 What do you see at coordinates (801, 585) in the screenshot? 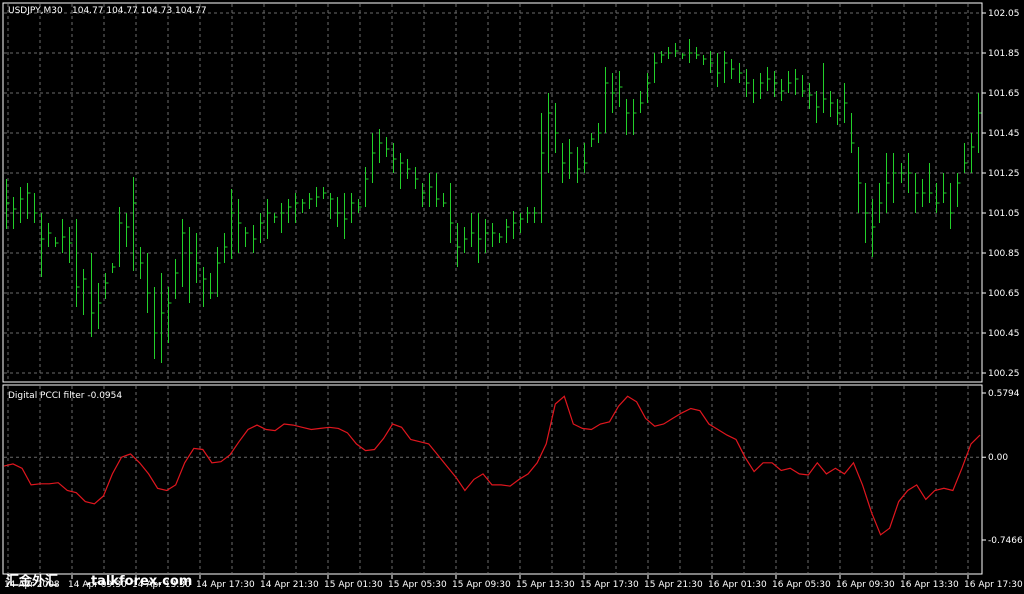
I see `time-tick-label: 16 Apr 05:30` at bounding box center [801, 585].